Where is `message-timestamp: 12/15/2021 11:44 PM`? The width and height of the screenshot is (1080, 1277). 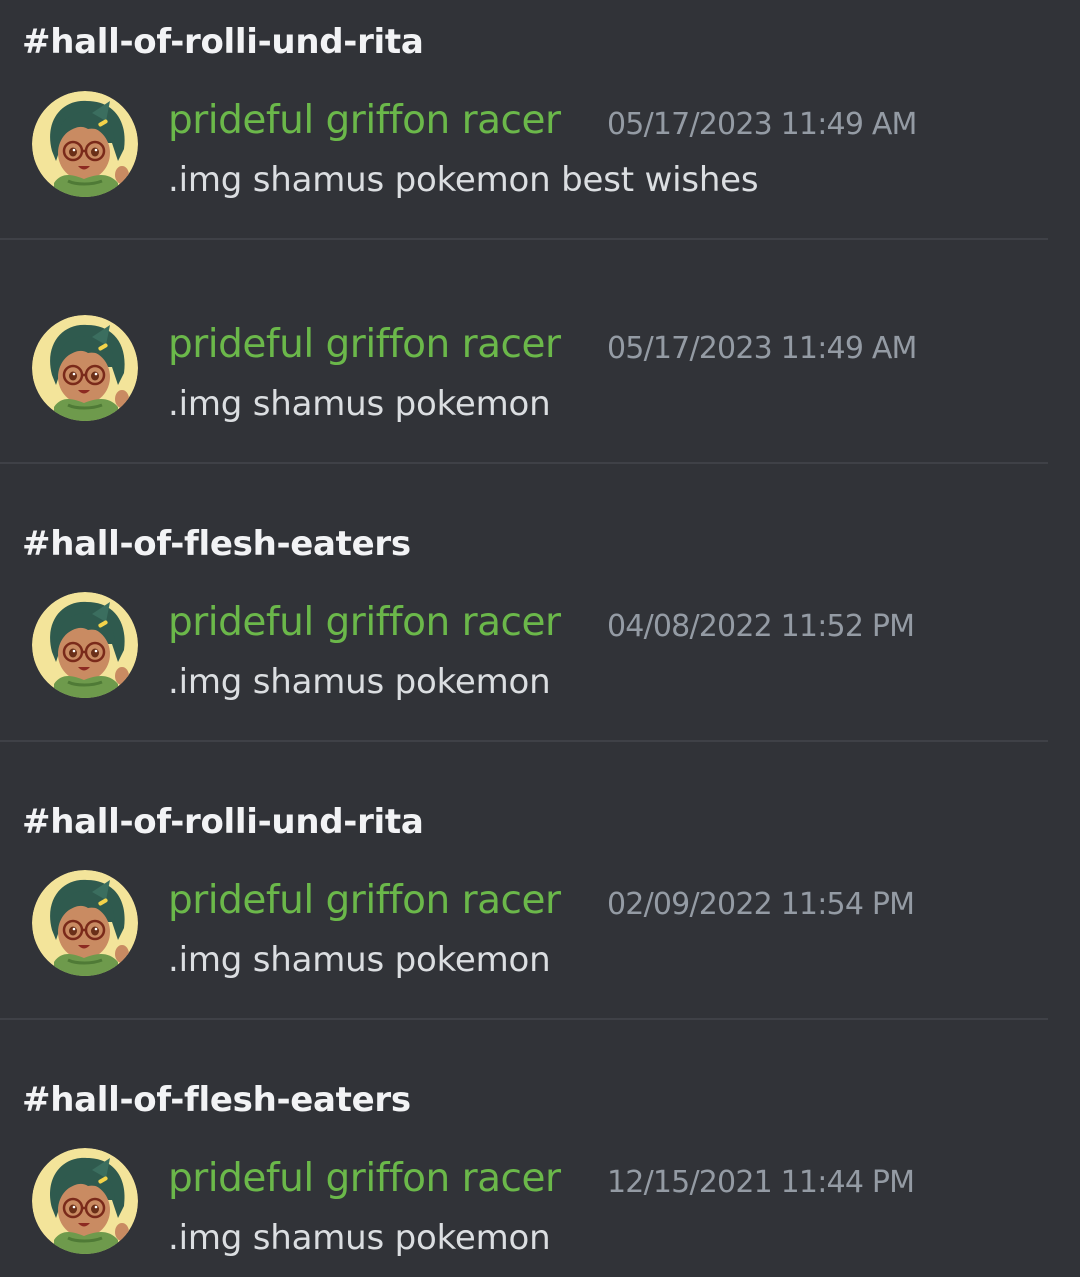 message-timestamp: 12/15/2021 11:44 PM is located at coordinates (761, 1182).